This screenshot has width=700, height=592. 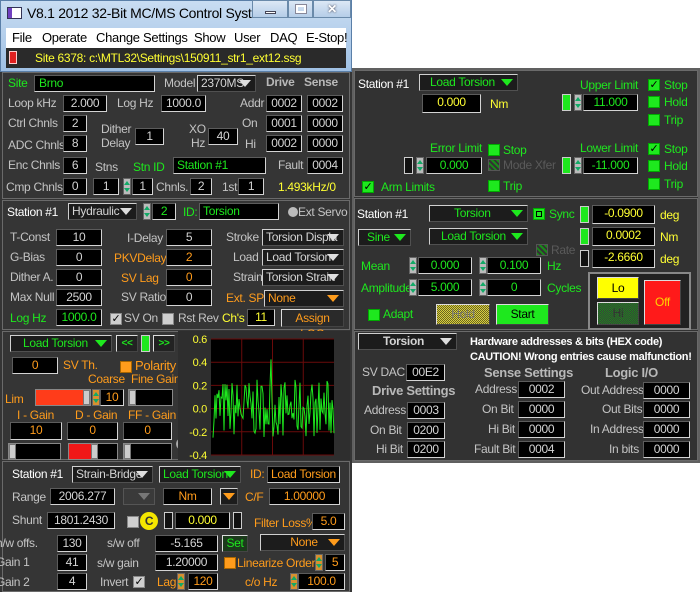 What do you see at coordinates (284, 38) in the screenshot?
I see `menu-daq: DAQ` at bounding box center [284, 38].